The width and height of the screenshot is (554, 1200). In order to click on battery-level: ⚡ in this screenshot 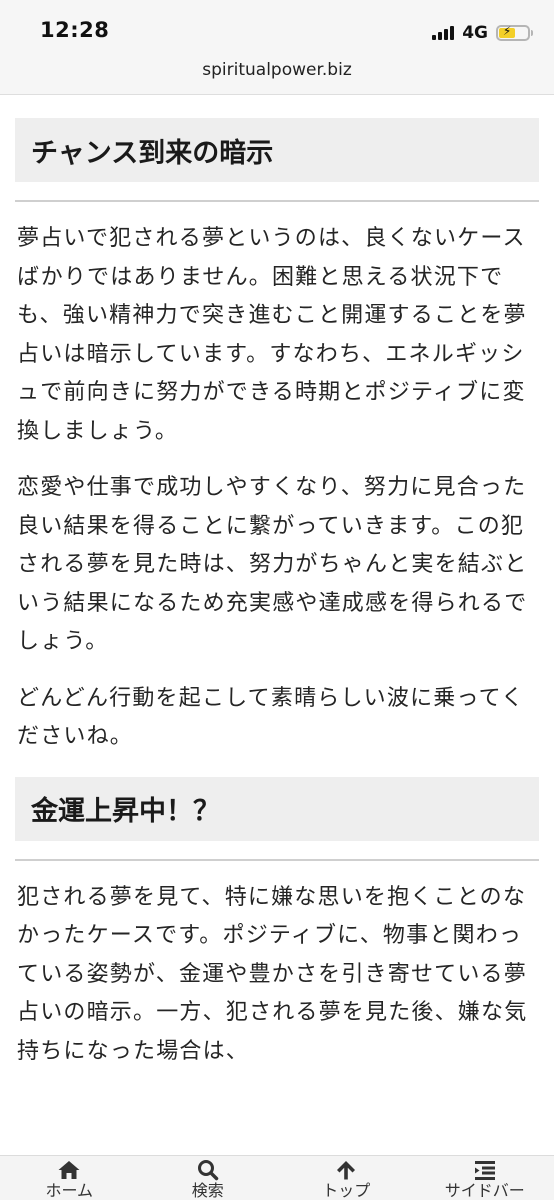, I will do `click(507, 31)`.